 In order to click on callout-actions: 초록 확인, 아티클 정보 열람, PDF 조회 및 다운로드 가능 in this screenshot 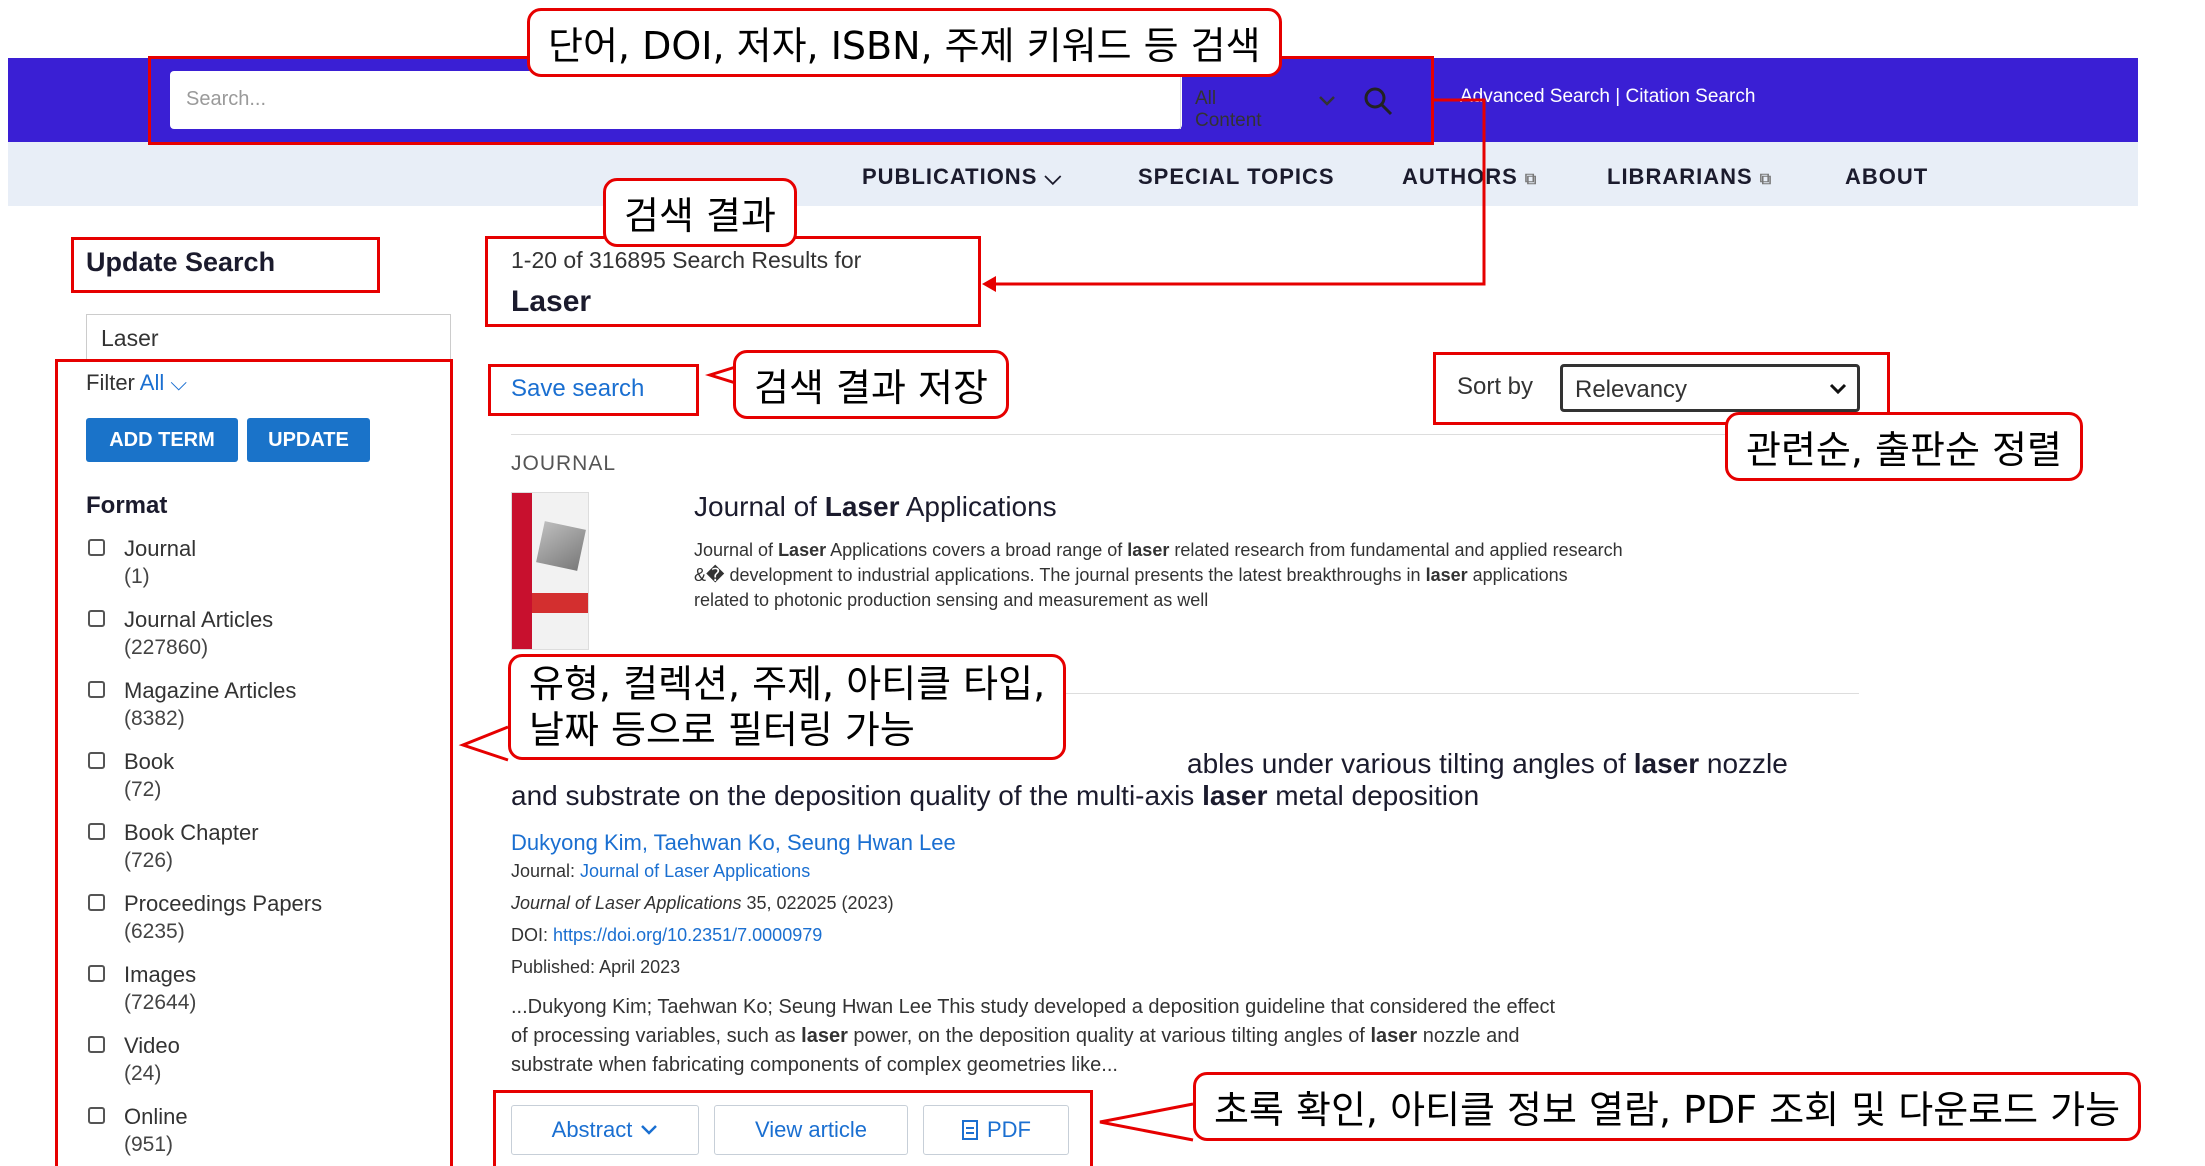, I will do `click(1667, 1106)`.